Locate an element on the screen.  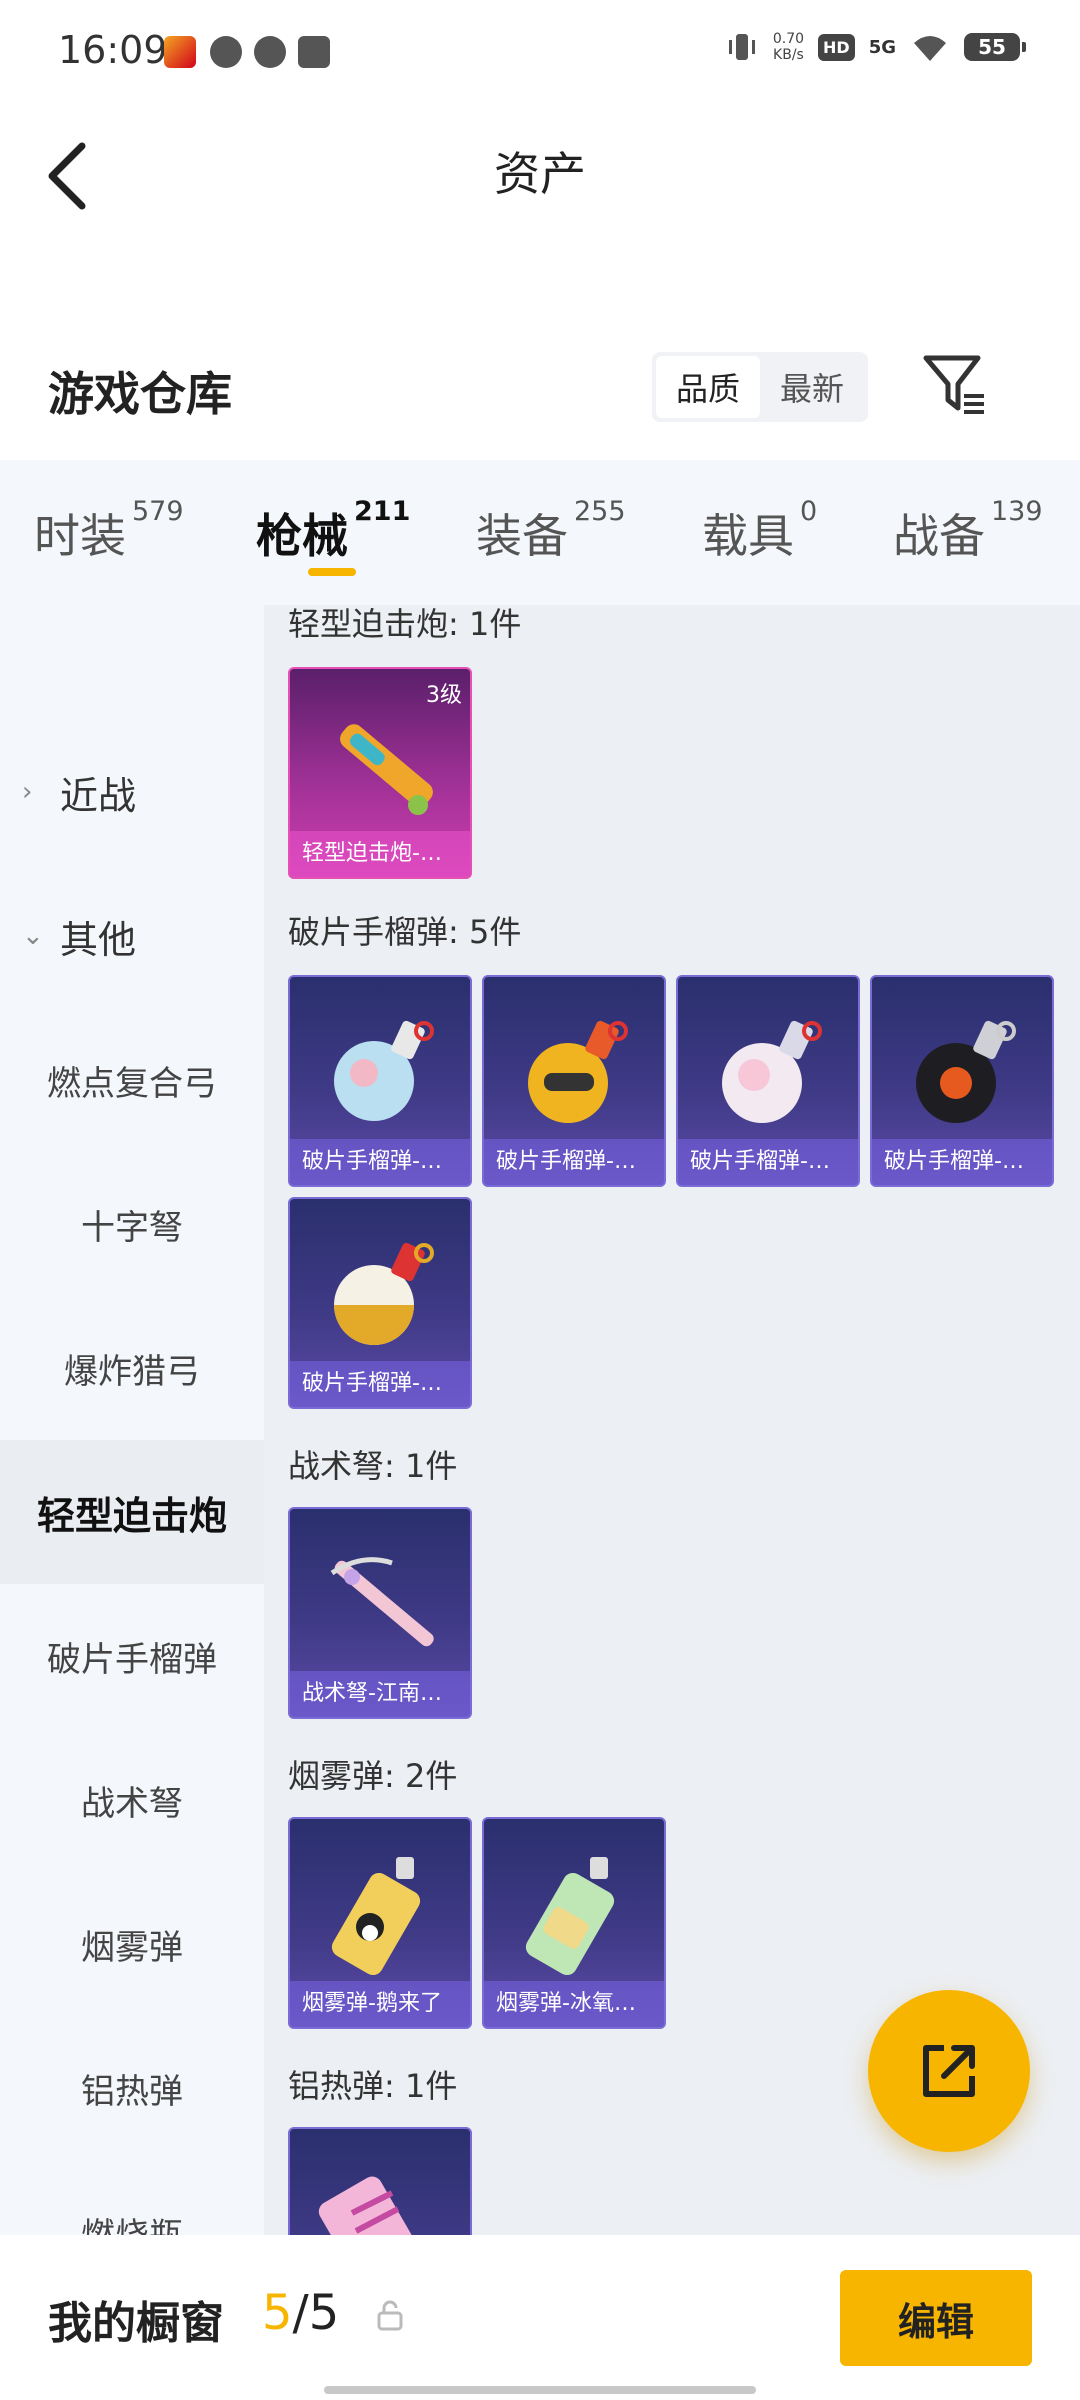
filter-icon is located at coordinates (953, 384).